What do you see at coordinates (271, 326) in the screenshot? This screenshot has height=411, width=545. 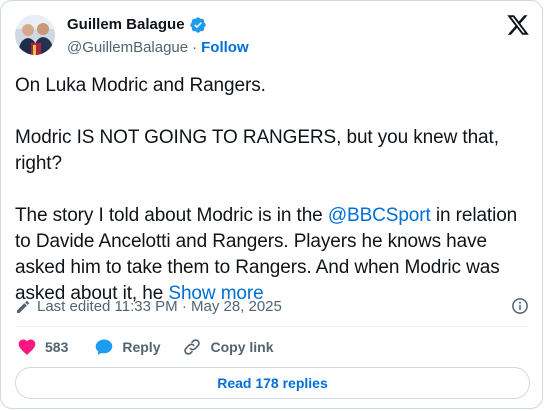 I see `divider` at bounding box center [271, 326].